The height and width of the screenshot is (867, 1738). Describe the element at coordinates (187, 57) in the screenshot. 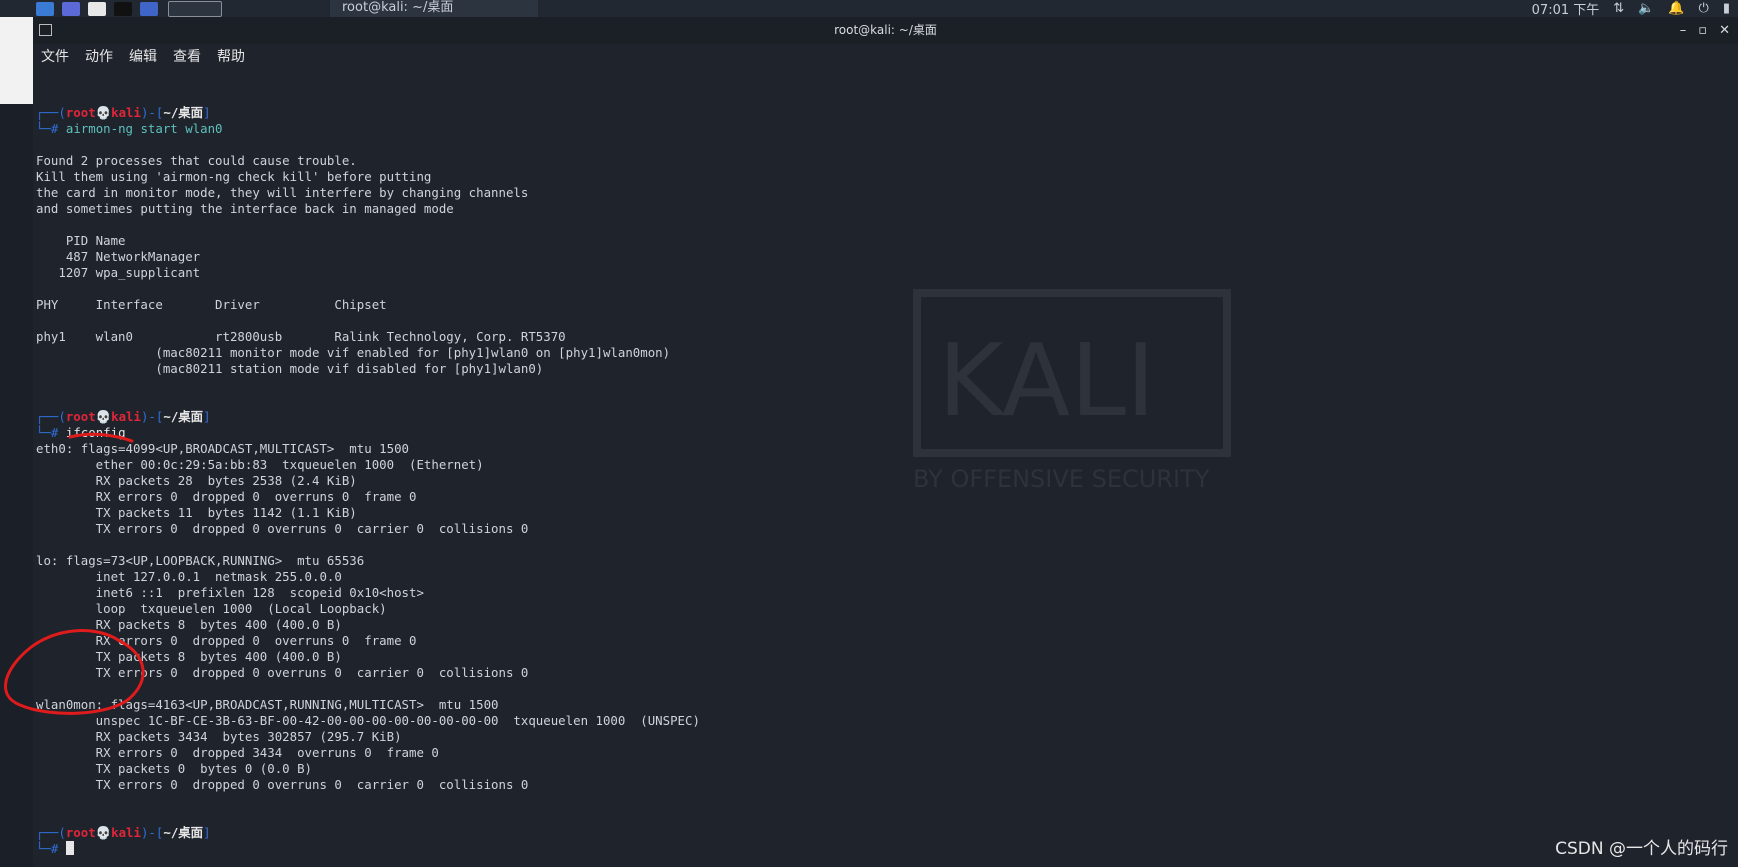

I see `menu-view: 查看` at that location.